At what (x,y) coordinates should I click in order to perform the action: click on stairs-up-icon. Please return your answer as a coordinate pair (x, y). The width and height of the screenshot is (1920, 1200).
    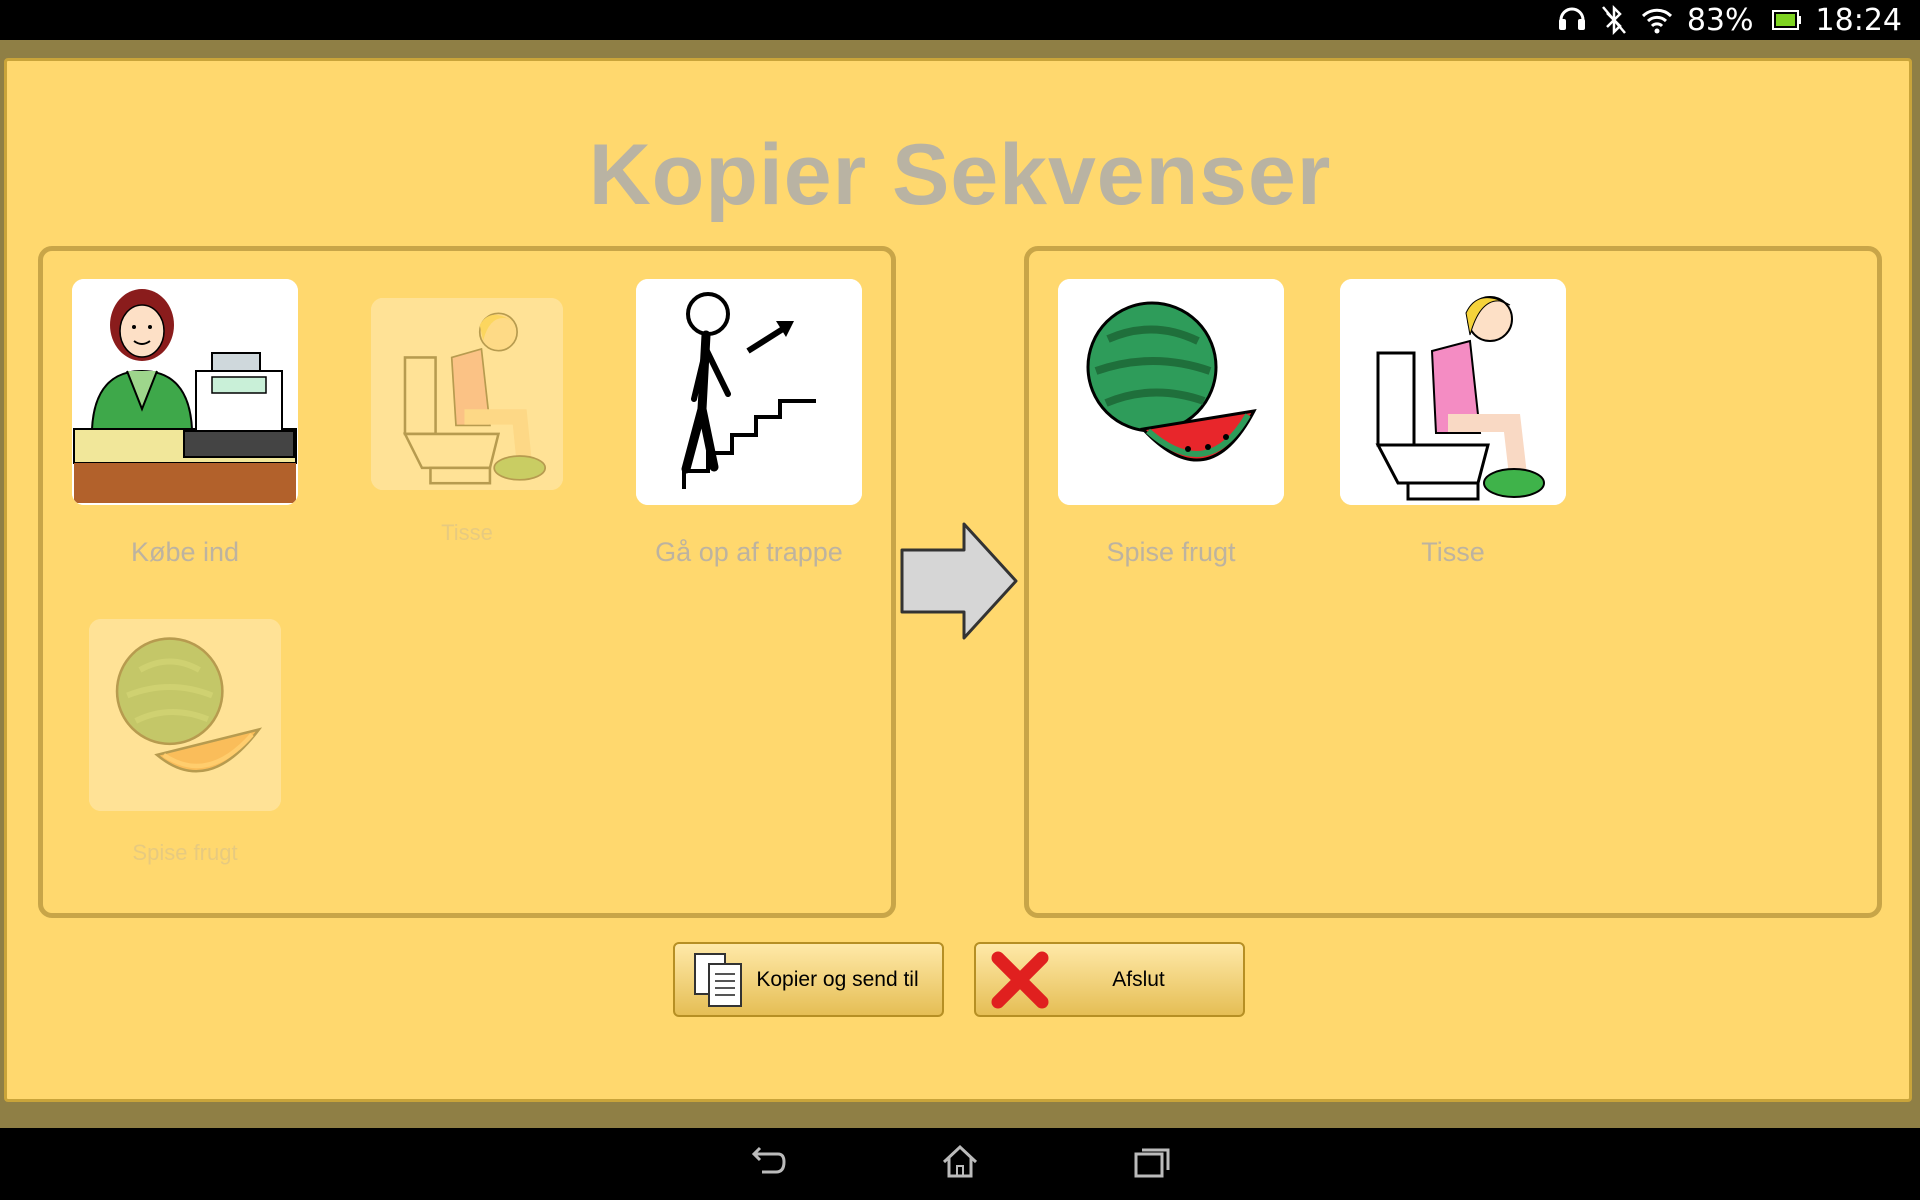
    Looking at the image, I should click on (749, 392).